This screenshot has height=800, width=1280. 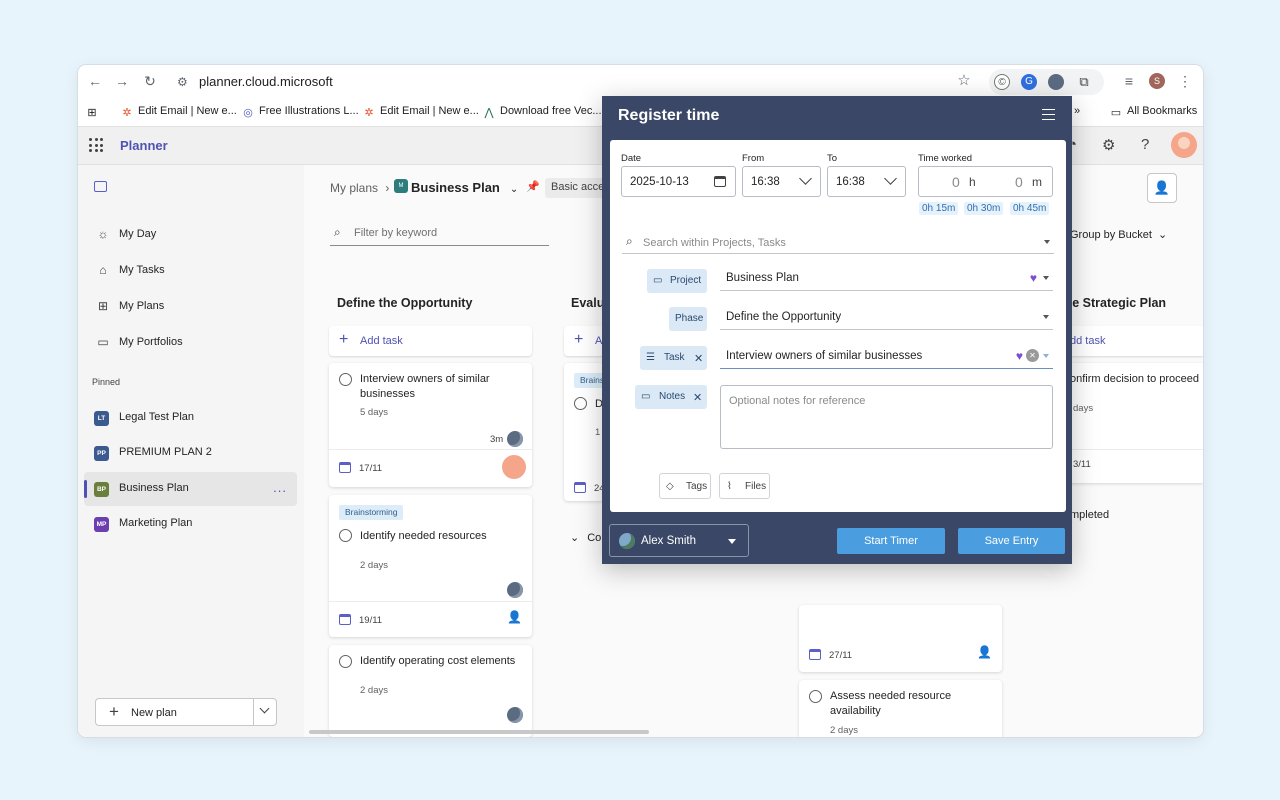 What do you see at coordinates (866, 181) in the screenshot?
I see `to-time-select: 16:38` at bounding box center [866, 181].